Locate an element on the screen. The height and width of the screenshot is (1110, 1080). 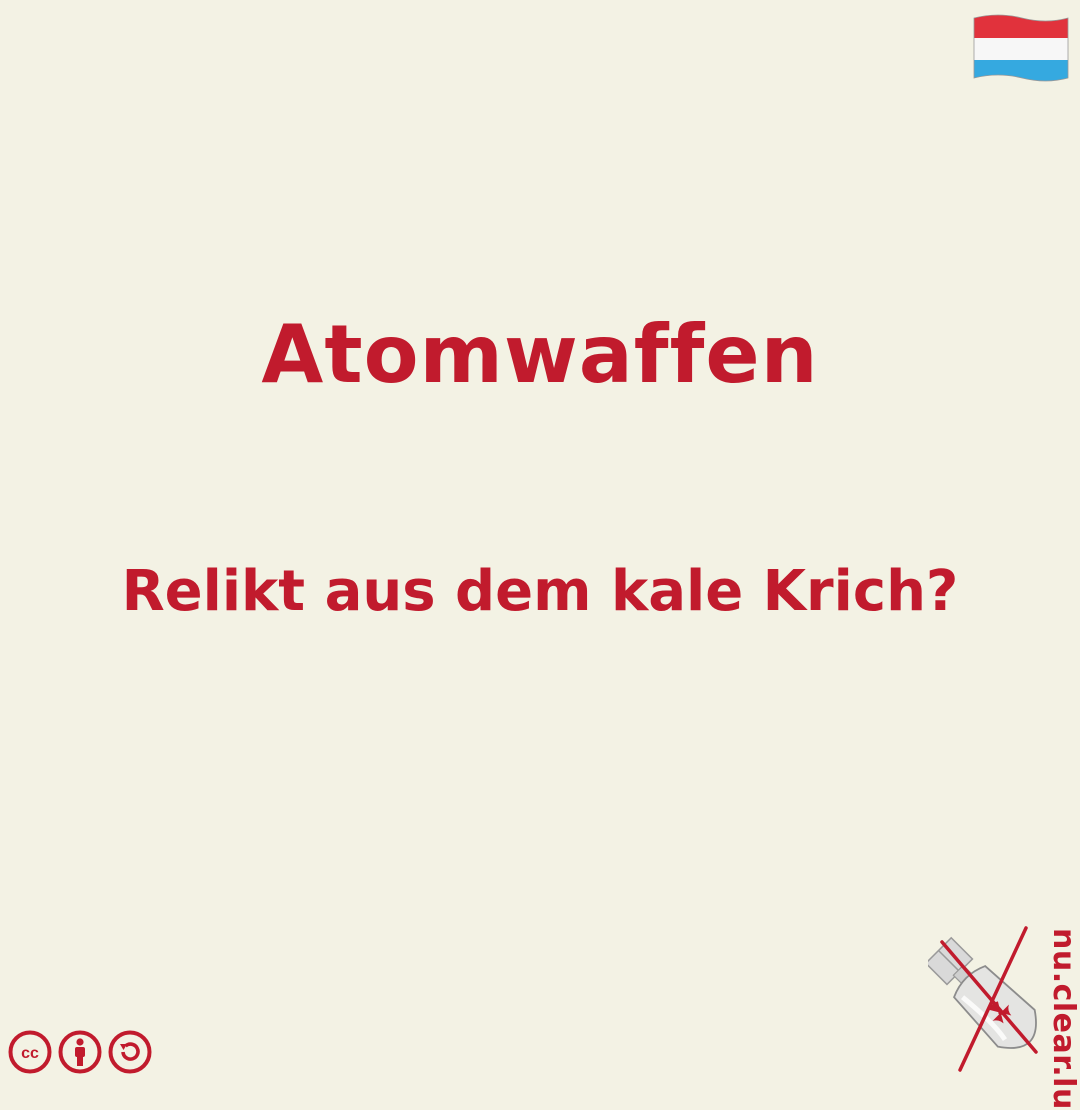
by-icon is located at coordinates (80, 1052).